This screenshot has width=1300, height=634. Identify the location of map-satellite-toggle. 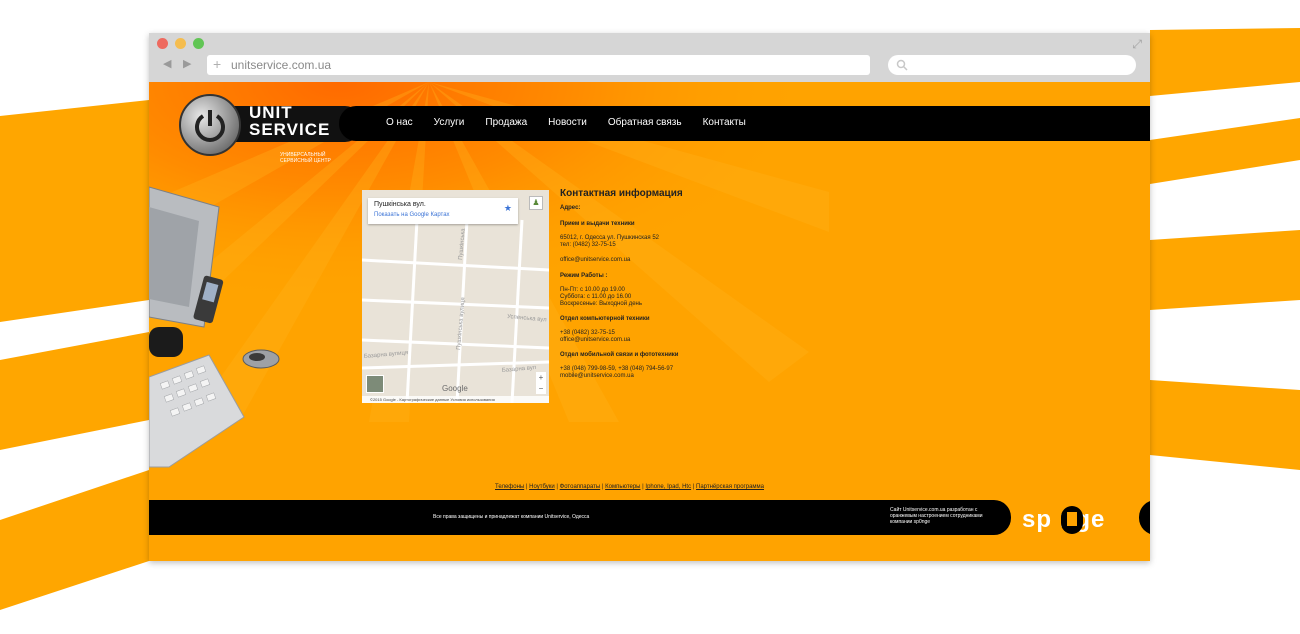
(375, 384).